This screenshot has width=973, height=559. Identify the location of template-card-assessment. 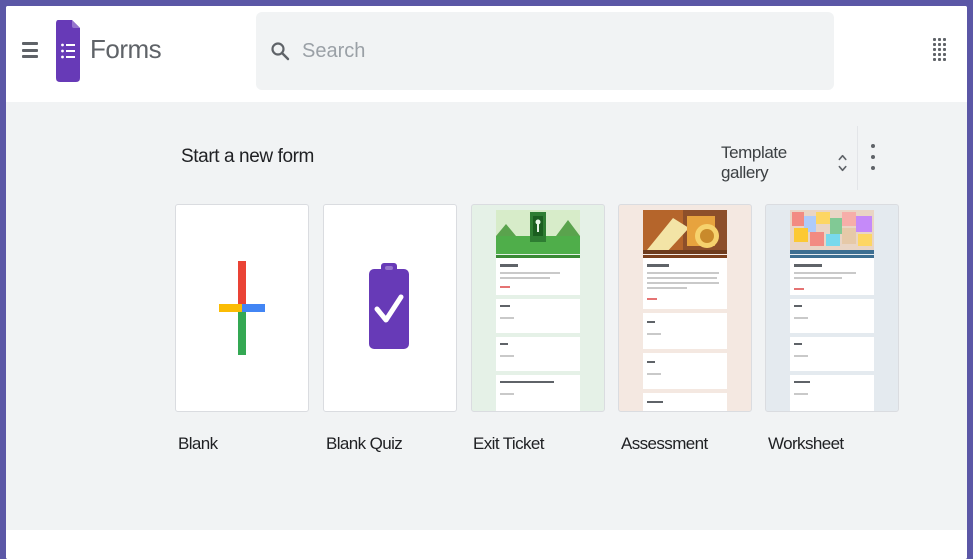
(685, 308).